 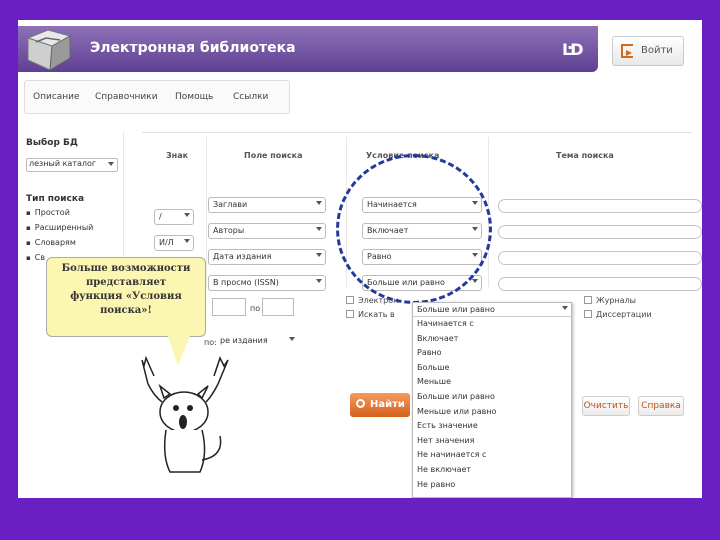 What do you see at coordinates (35, 257) in the screenshot?
I see `search-type-other: Св` at bounding box center [35, 257].